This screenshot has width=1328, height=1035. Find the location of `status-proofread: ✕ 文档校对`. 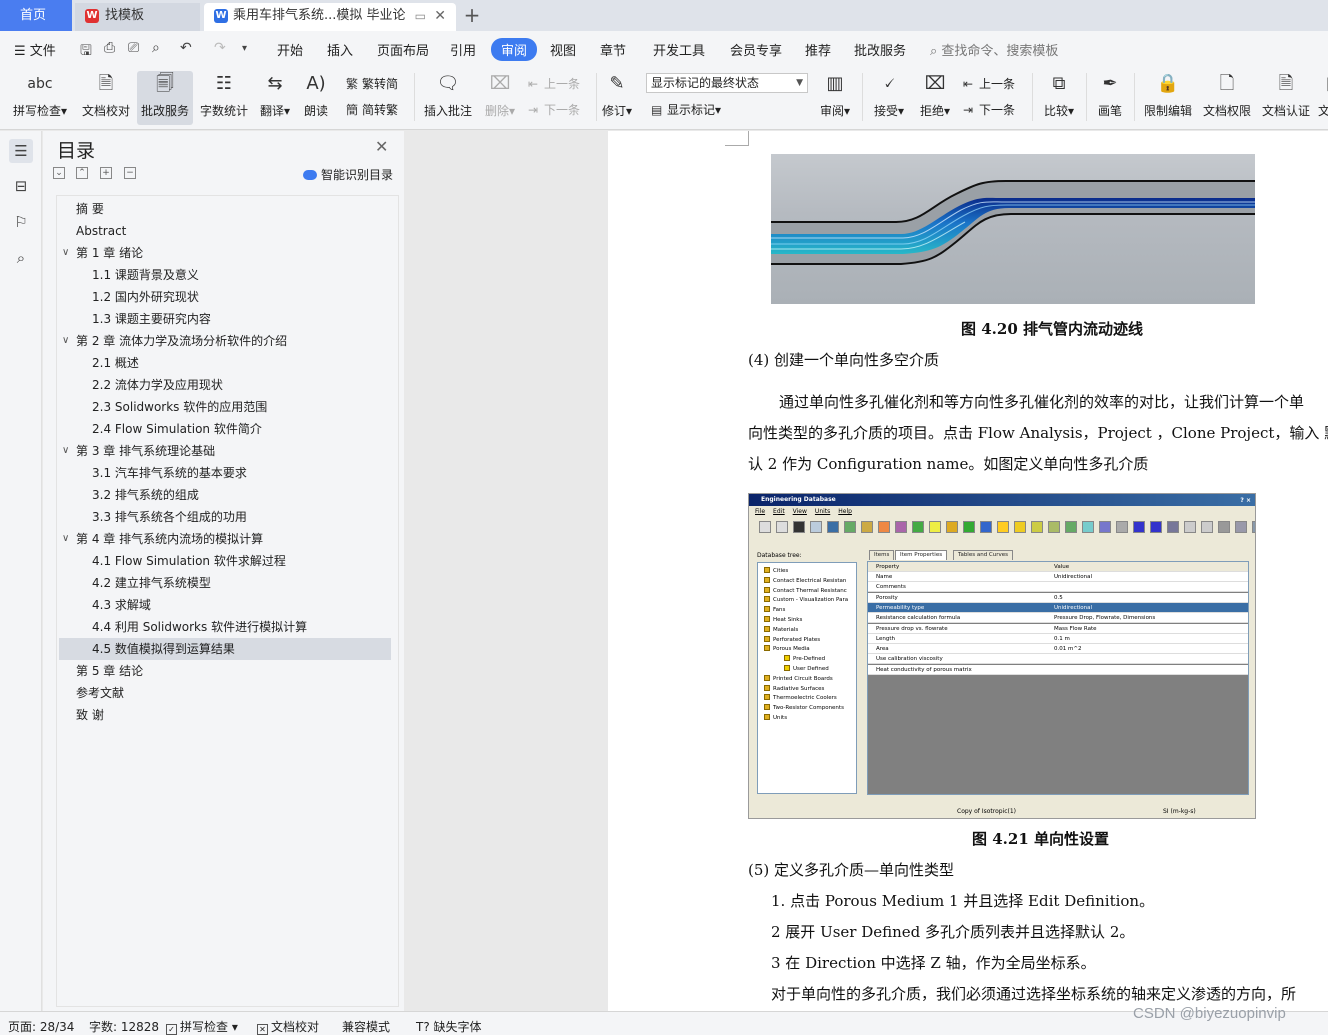

status-proofread: ✕ 文档校对 is located at coordinates (288, 1026).